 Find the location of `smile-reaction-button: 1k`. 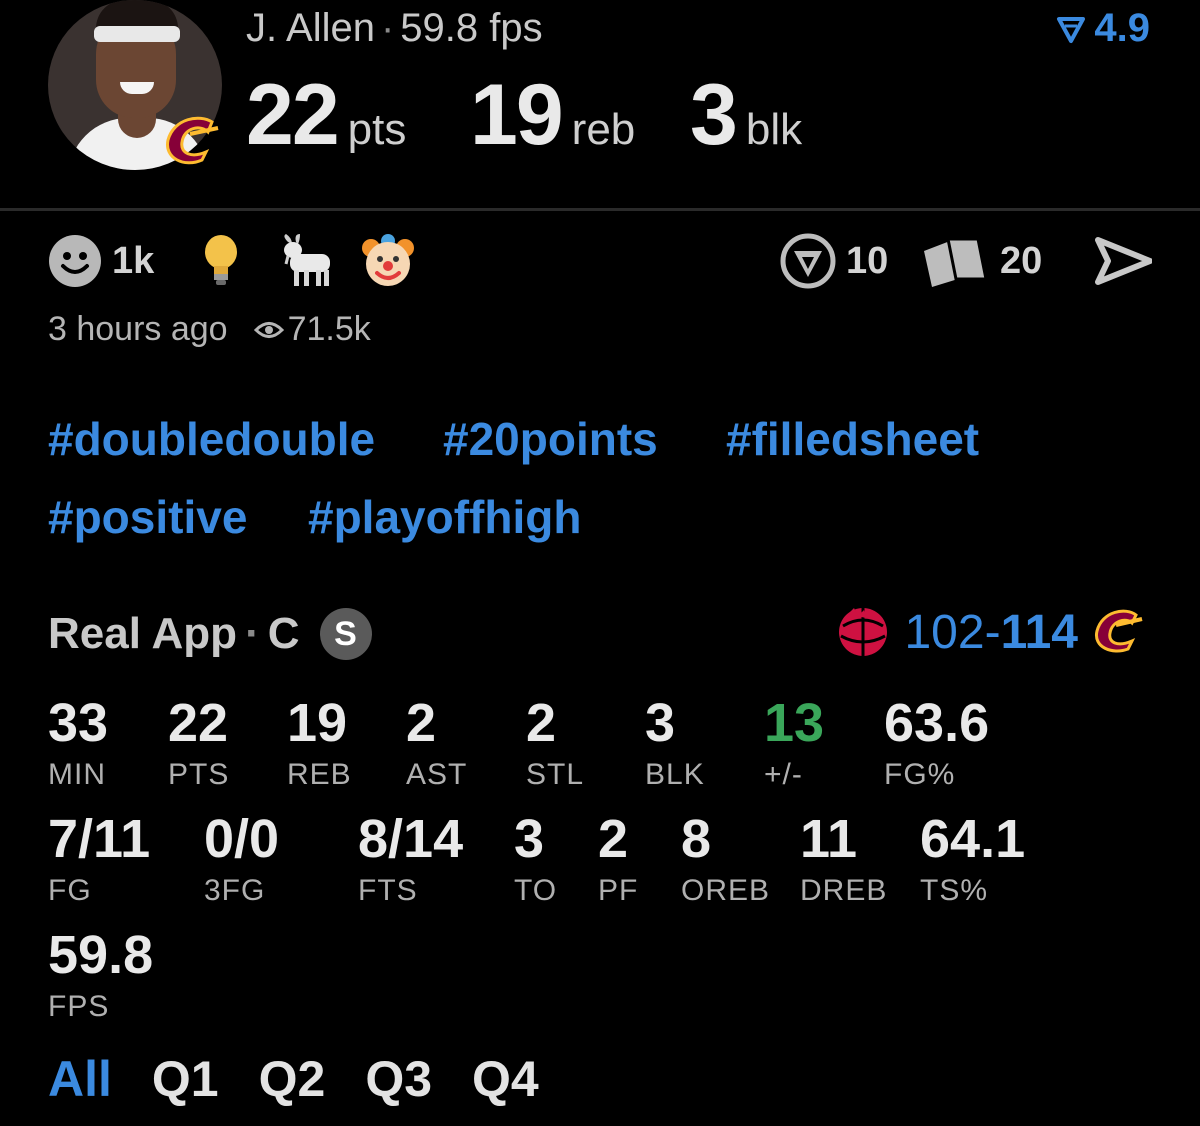

smile-reaction-button: 1k is located at coordinates (101, 261).